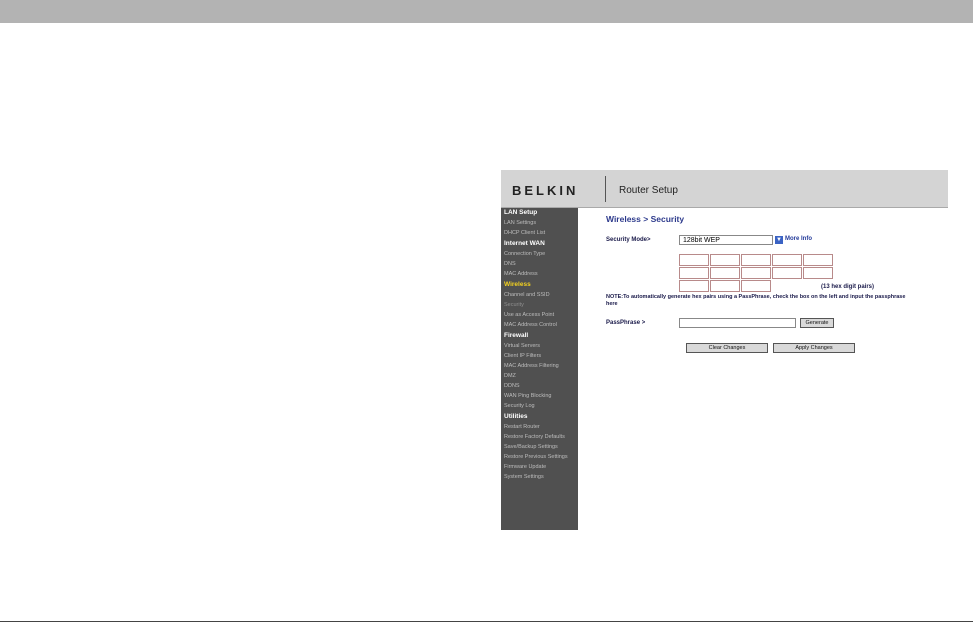 The image size is (973, 624). I want to click on sidebar-heading-utilities: Utilities, so click(516, 416).